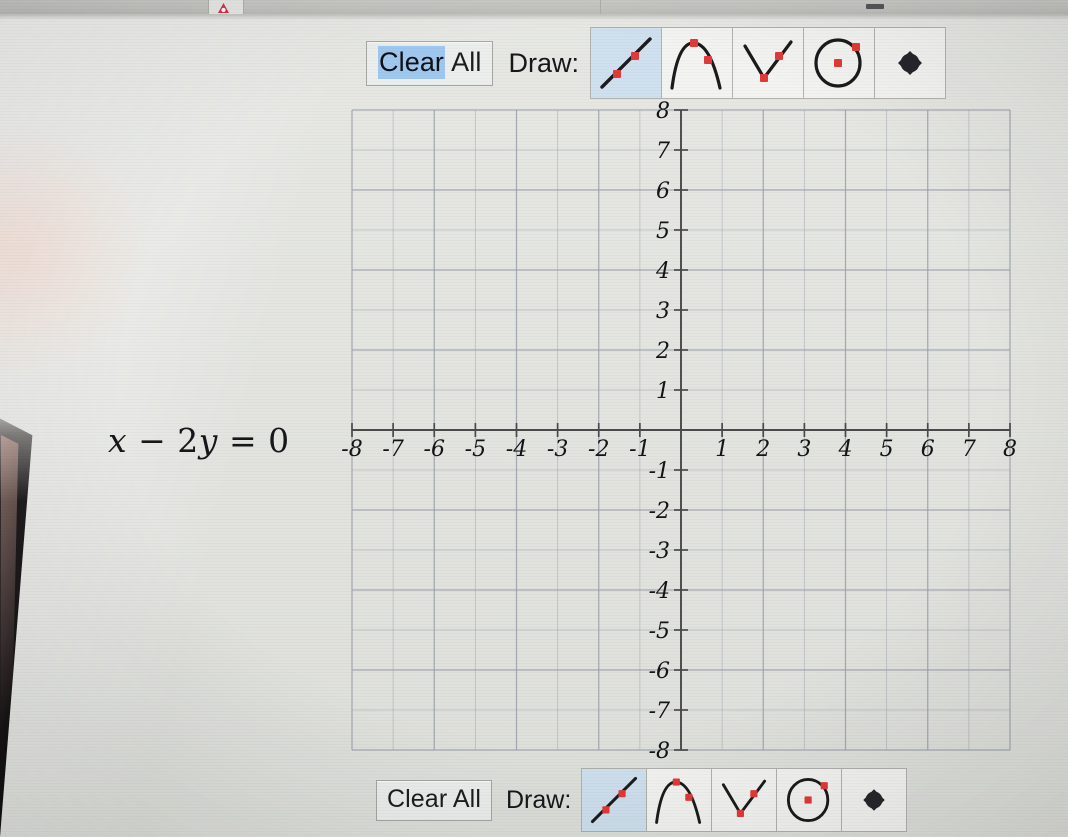  What do you see at coordinates (663, 311) in the screenshot?
I see `y-tick-label: 3` at bounding box center [663, 311].